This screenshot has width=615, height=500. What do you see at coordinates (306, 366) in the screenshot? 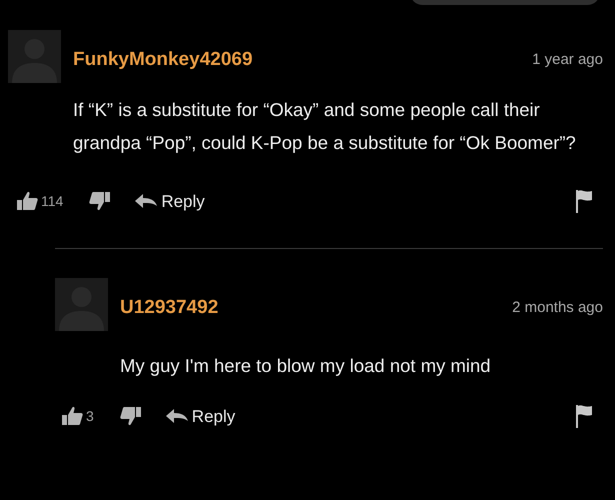
I see `comment-text: My guy I'm here to blow my load not my mind` at bounding box center [306, 366].